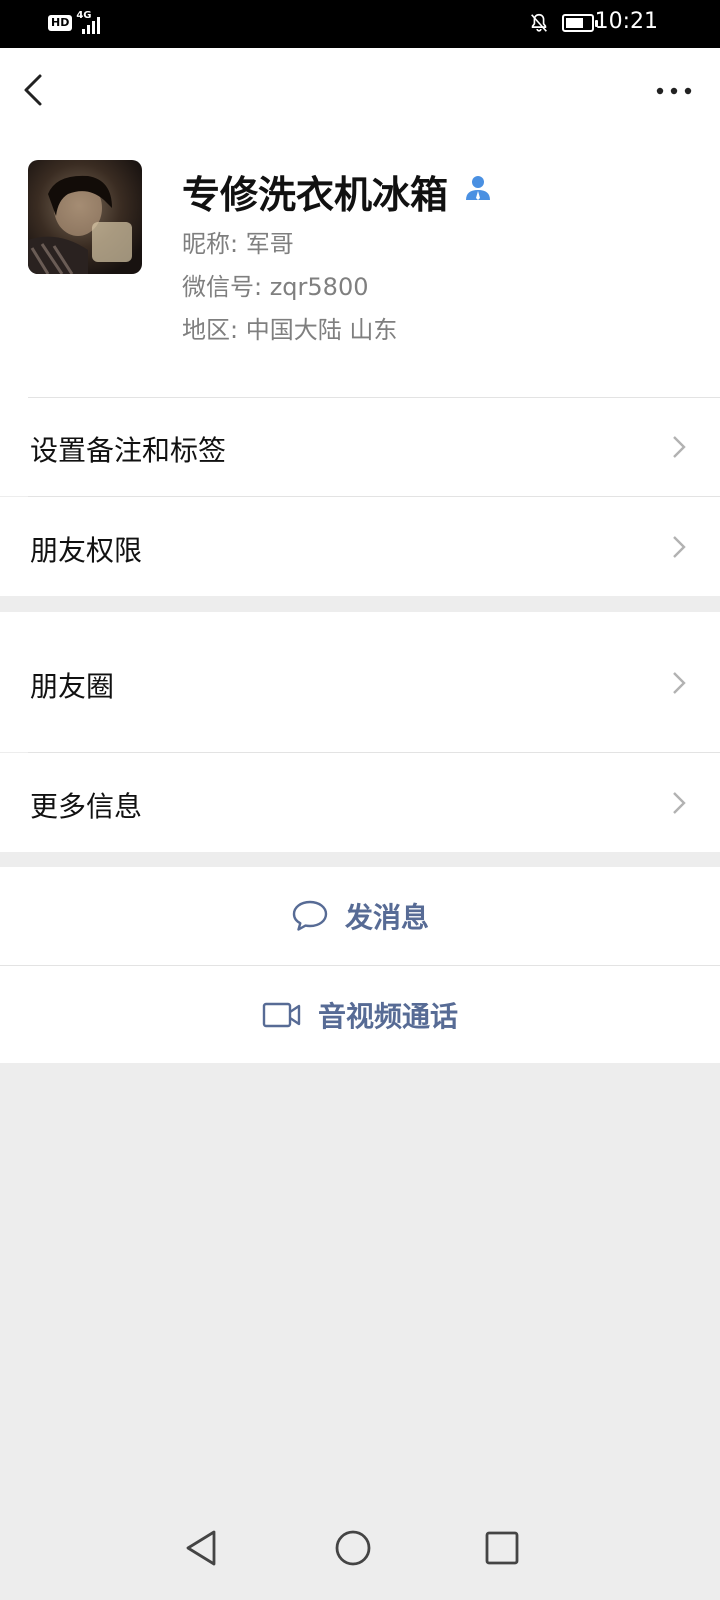 The image size is (720, 1600). I want to click on profile-name: 专修洗衣机冰箱, so click(315, 195).